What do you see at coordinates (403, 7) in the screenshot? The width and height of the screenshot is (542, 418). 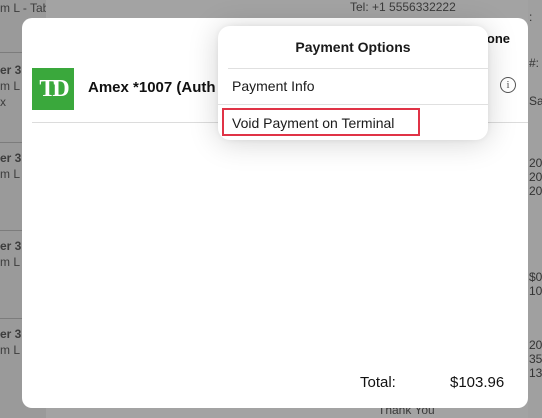 I see `receipt-phone: Tel: +1 5556332222` at bounding box center [403, 7].